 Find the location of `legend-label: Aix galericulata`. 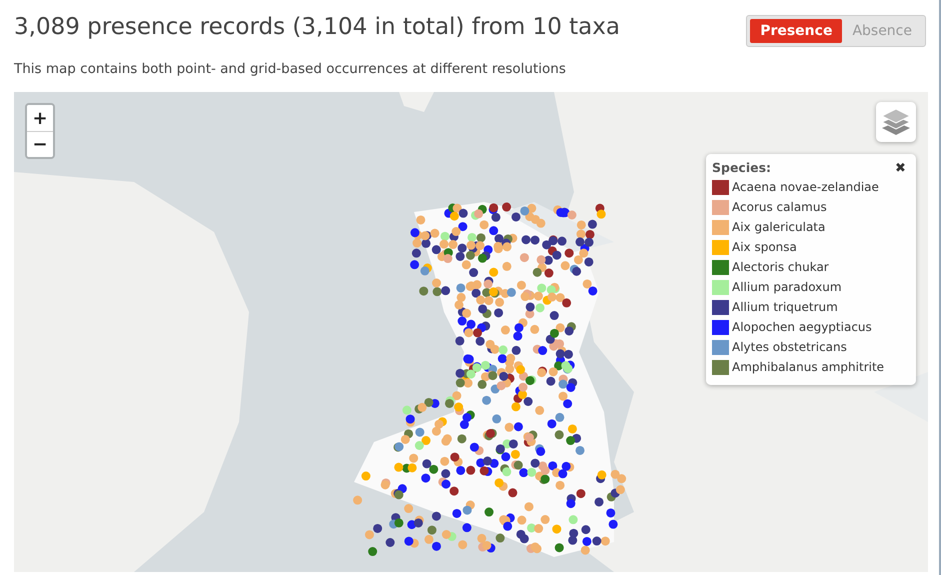

legend-label: Aix galericulata is located at coordinates (779, 227).